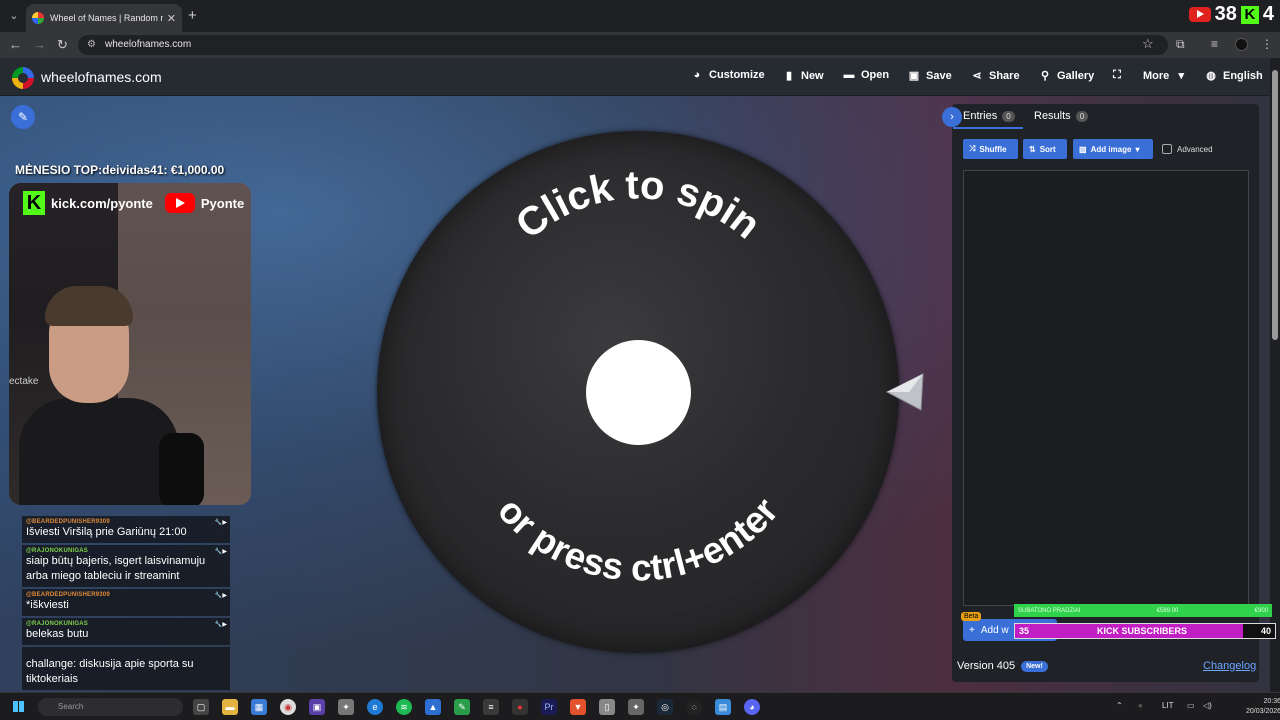 The height and width of the screenshot is (720, 1280). I want to click on goal-progress-overlay: SUBATONO PRADZIAI €589.00 €900, so click(1143, 610).